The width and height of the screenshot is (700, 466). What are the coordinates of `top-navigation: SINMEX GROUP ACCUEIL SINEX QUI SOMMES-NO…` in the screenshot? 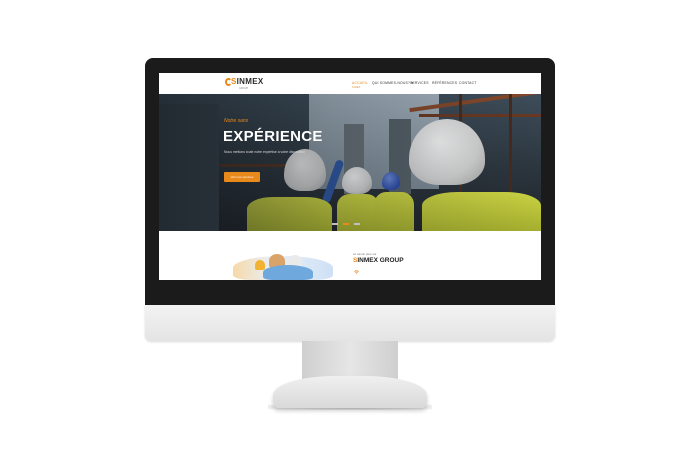 It's located at (350, 83).